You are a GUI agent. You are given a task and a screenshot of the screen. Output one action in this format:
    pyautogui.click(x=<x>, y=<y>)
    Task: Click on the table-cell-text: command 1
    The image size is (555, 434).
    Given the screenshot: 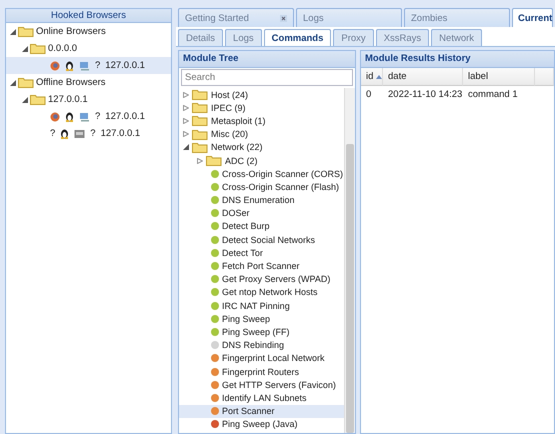 What is the action you would take?
    pyautogui.click(x=493, y=95)
    